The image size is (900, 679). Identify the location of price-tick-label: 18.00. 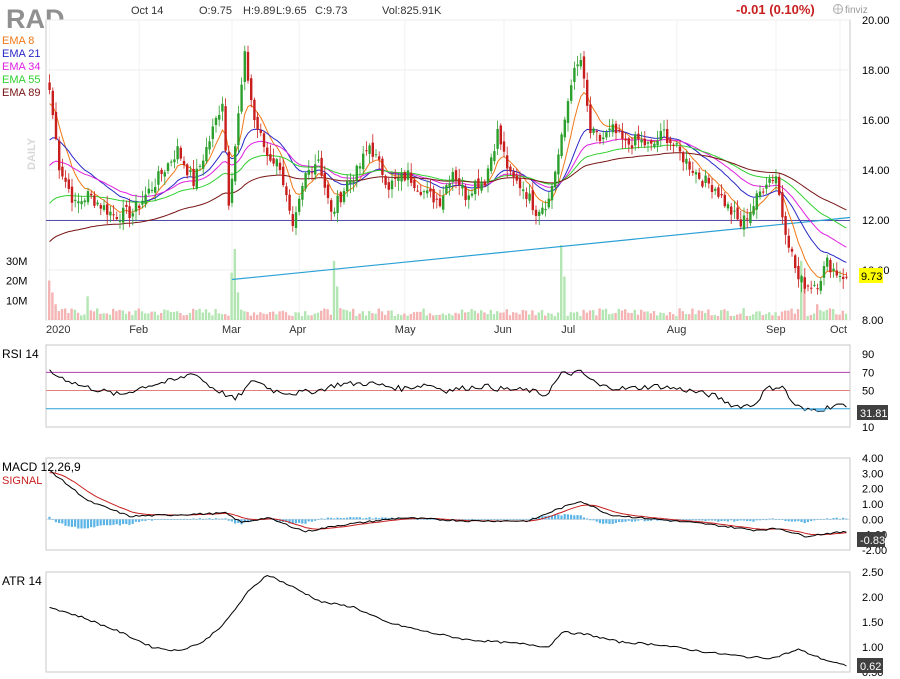
(876, 71).